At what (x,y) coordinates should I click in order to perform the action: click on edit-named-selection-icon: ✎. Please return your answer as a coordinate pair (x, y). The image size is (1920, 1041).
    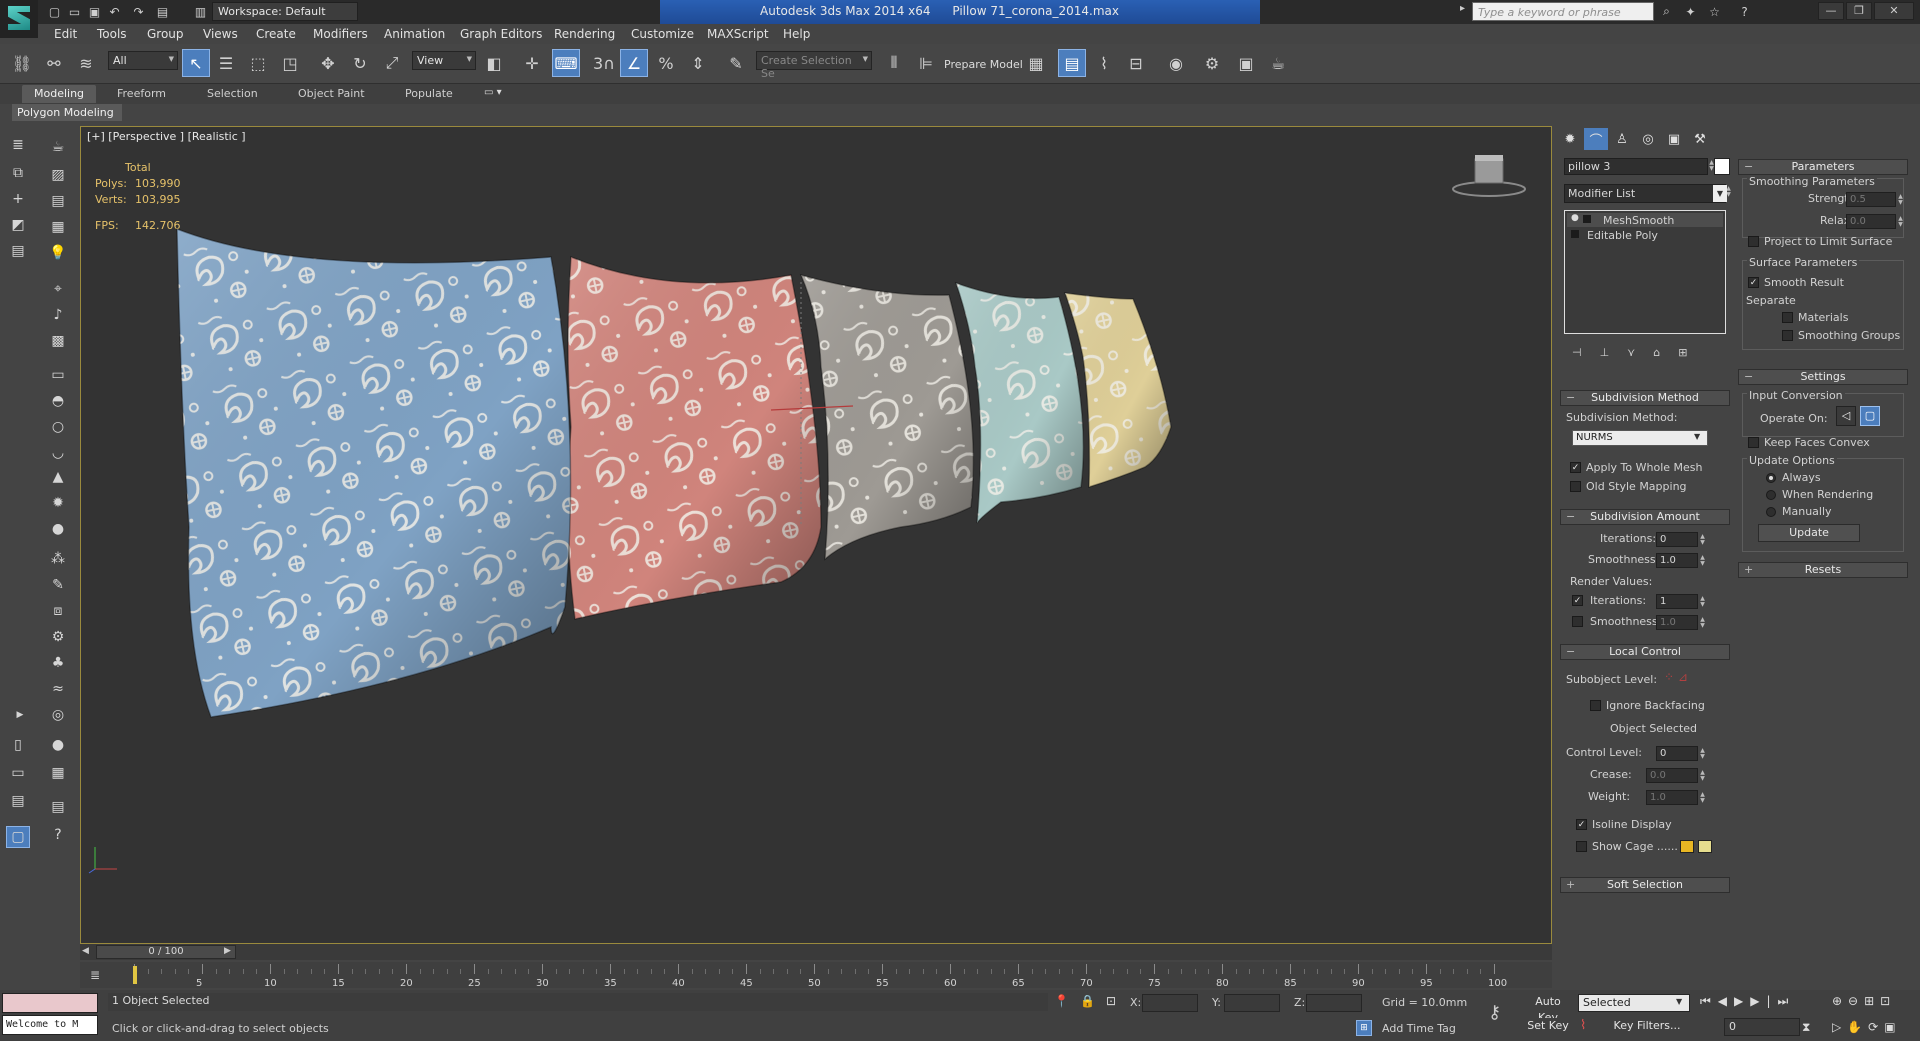
    Looking at the image, I should click on (736, 63).